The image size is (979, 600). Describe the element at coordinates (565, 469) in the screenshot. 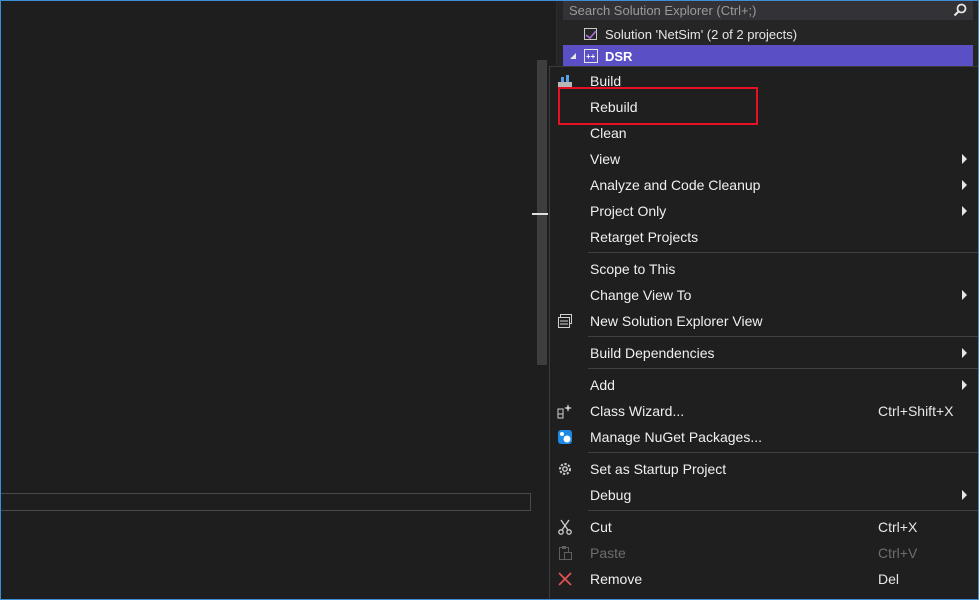

I see `gear-icon` at that location.